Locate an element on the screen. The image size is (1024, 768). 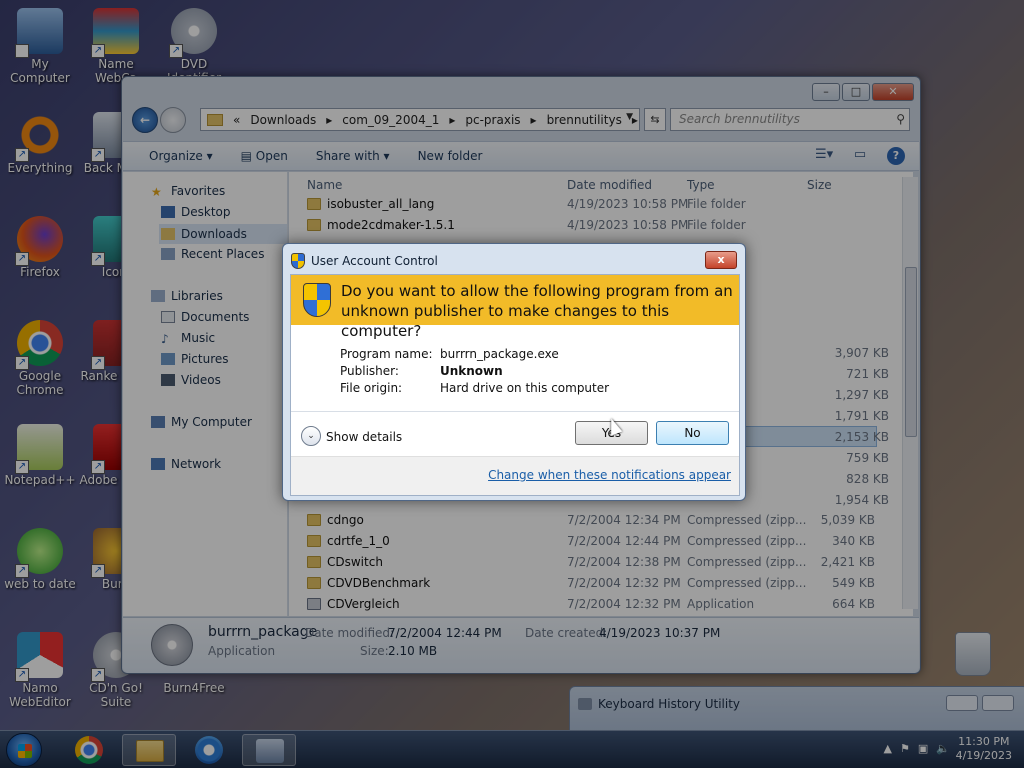
no-button: No is located at coordinates (692, 433).